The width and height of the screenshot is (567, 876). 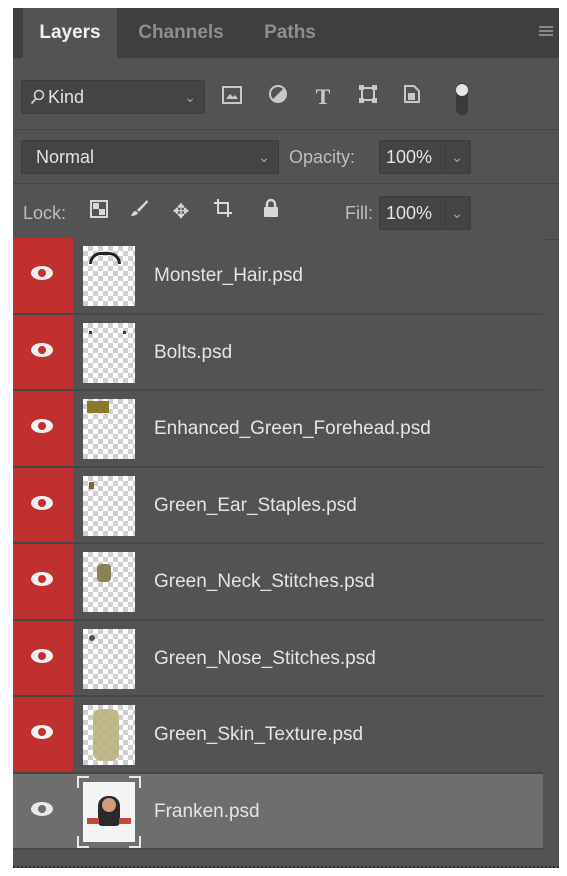 What do you see at coordinates (207, 811) in the screenshot?
I see `layer-name: Franken.psd` at bounding box center [207, 811].